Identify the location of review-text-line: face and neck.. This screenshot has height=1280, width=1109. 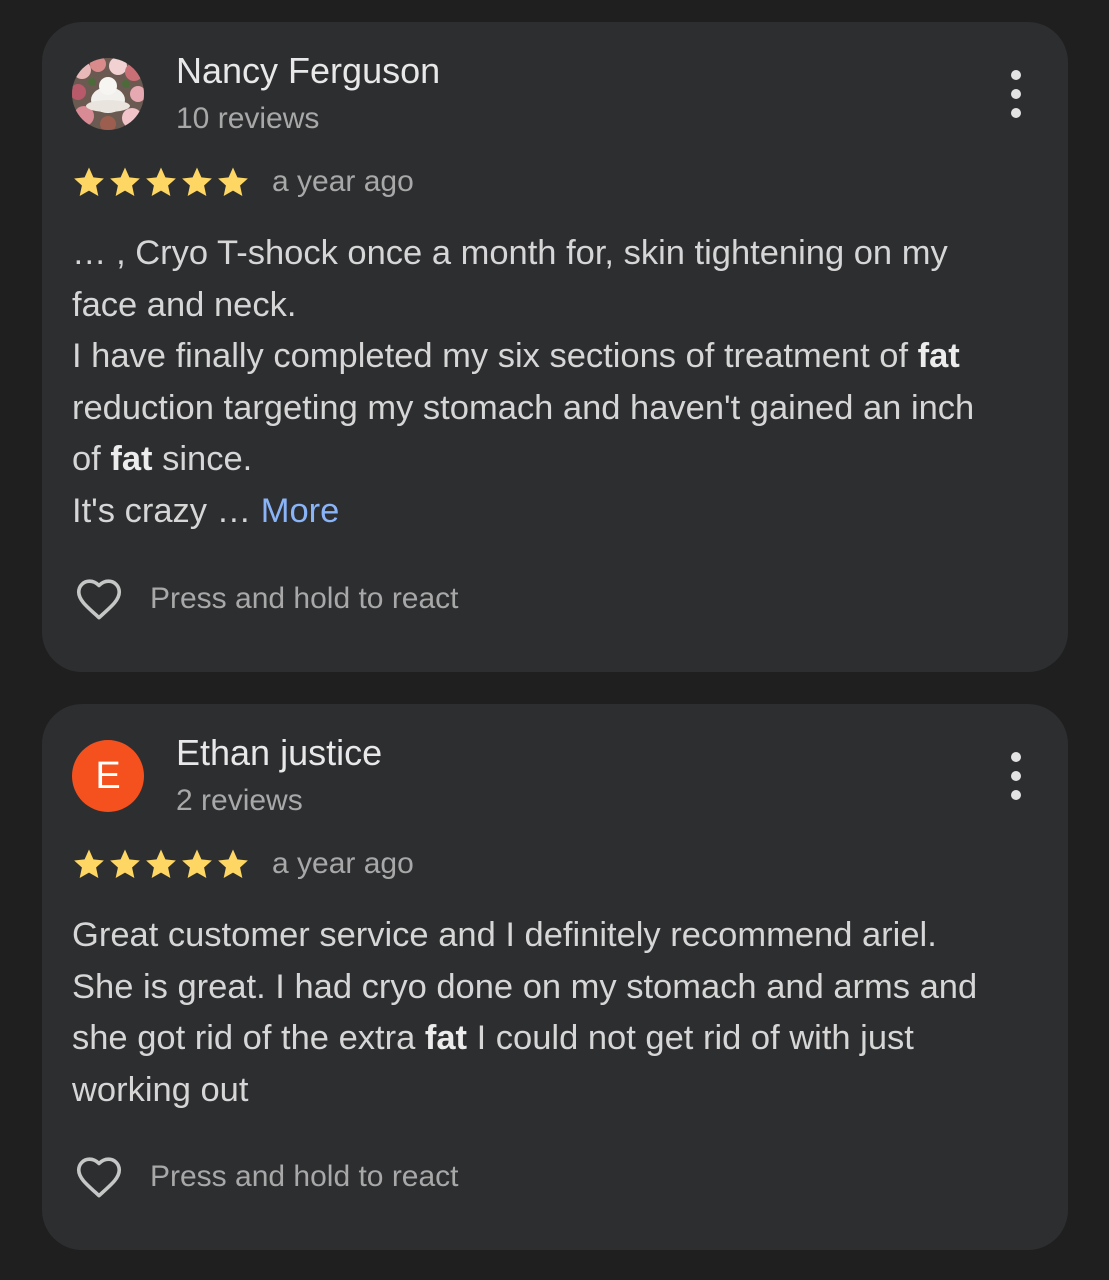
(184, 304).